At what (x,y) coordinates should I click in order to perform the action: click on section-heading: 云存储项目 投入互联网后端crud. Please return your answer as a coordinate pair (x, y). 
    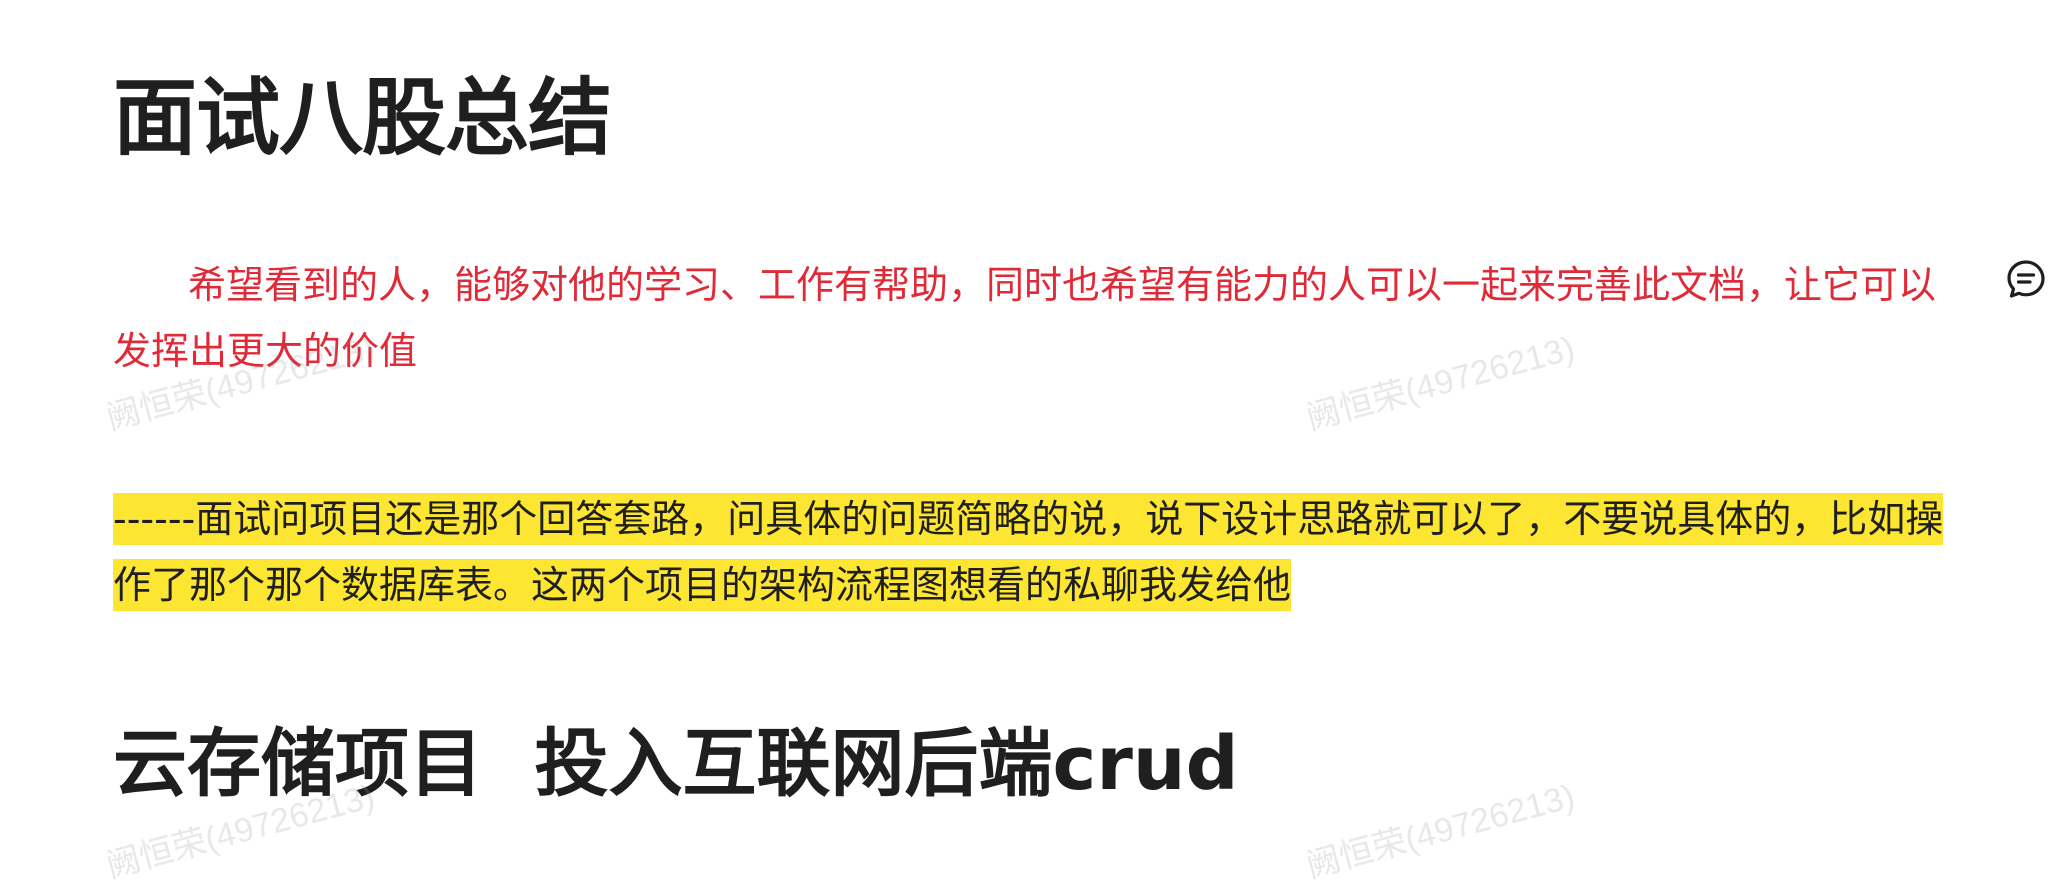
    Looking at the image, I should click on (676, 764).